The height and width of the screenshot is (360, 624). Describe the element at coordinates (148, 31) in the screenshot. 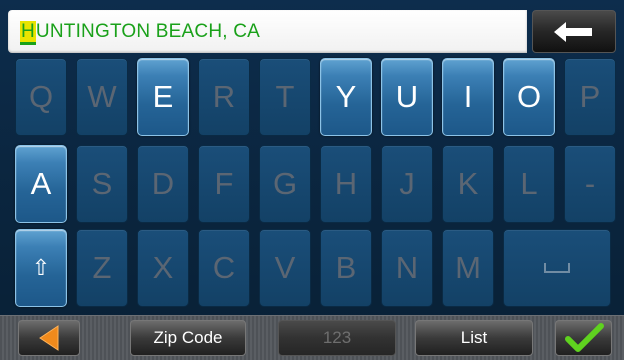

I see `search-rest-text: UNTINGTON BEACH, CA` at that location.